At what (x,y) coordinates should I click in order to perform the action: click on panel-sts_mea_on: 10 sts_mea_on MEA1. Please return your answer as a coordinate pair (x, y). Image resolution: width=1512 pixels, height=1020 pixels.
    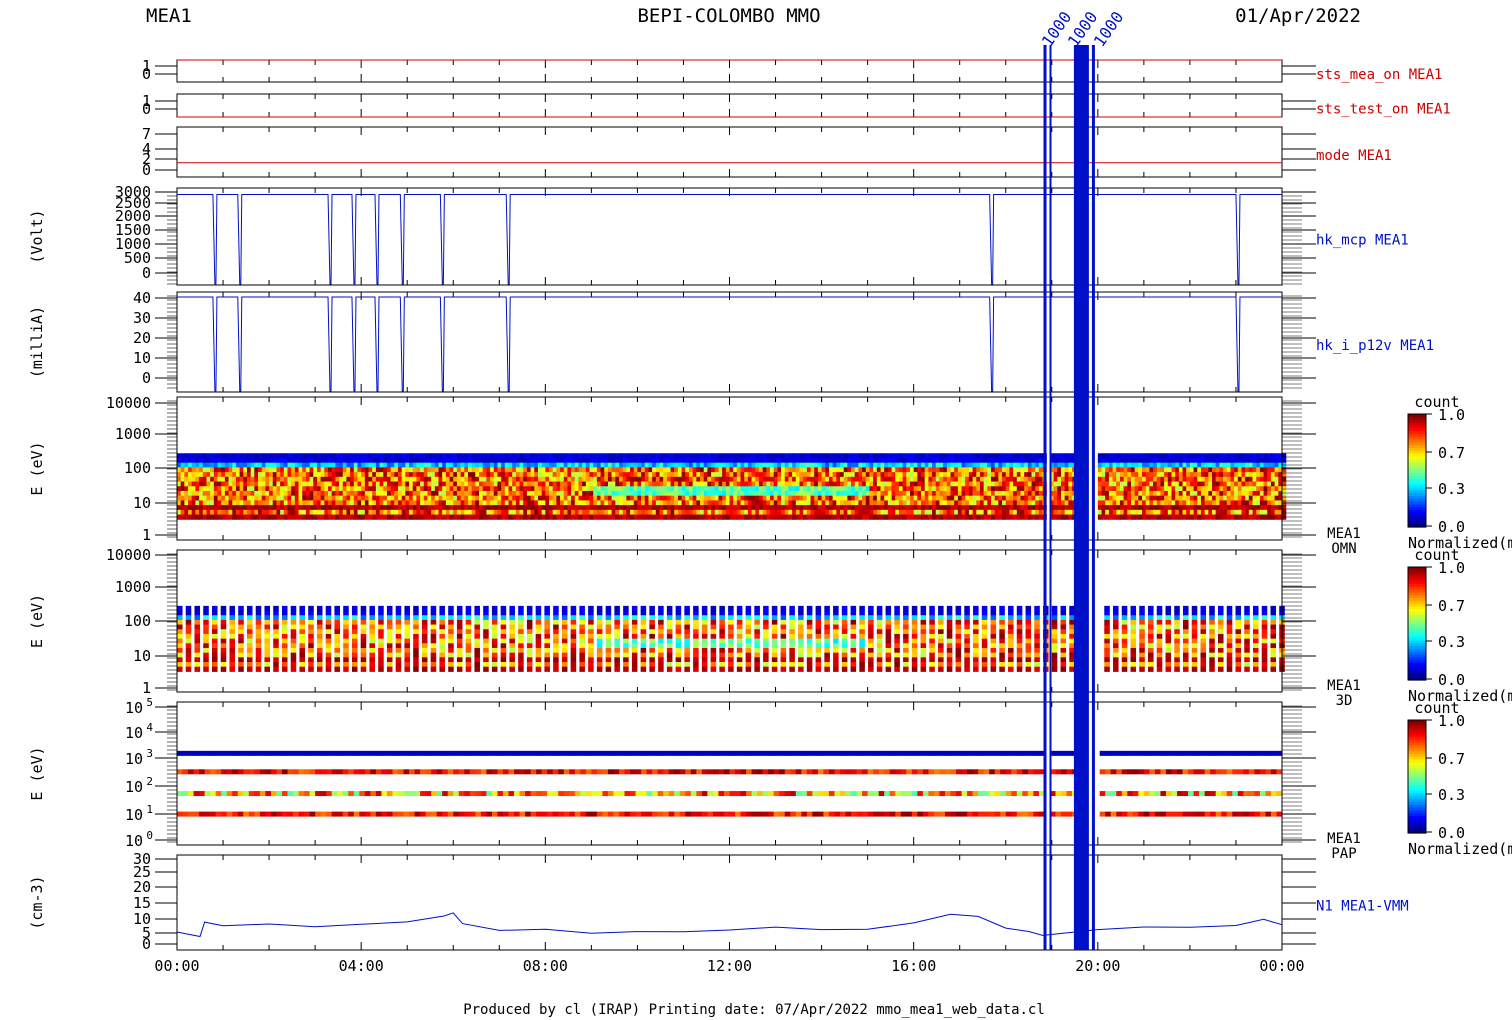
    Looking at the image, I should click on (792, 70).